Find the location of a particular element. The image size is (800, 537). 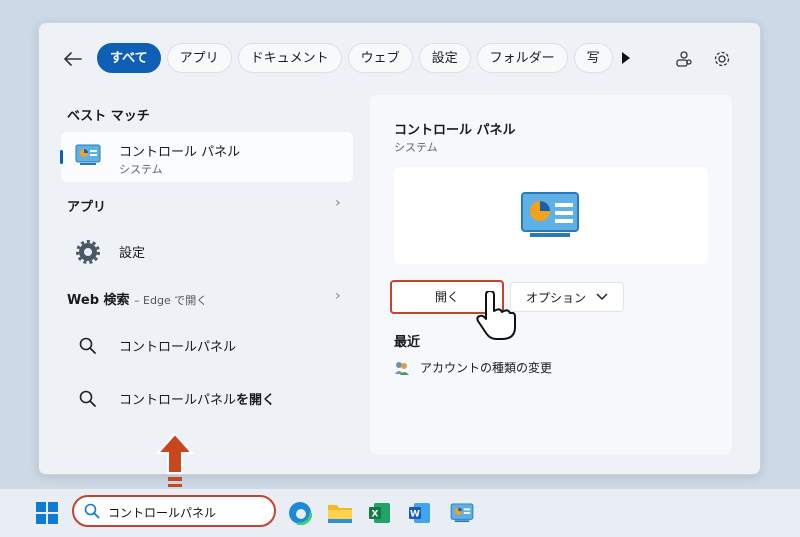

recent-item: アカウントの種類の変更 is located at coordinates (473, 367).